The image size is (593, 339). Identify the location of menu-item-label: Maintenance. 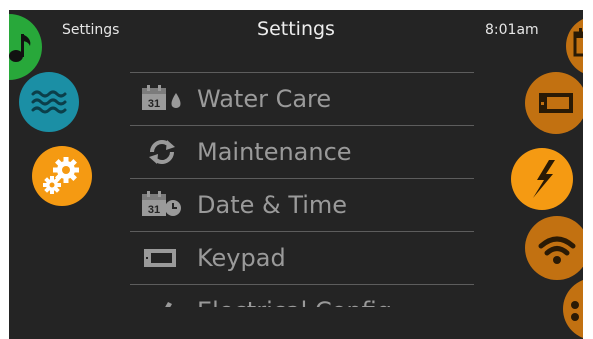
(274, 152).